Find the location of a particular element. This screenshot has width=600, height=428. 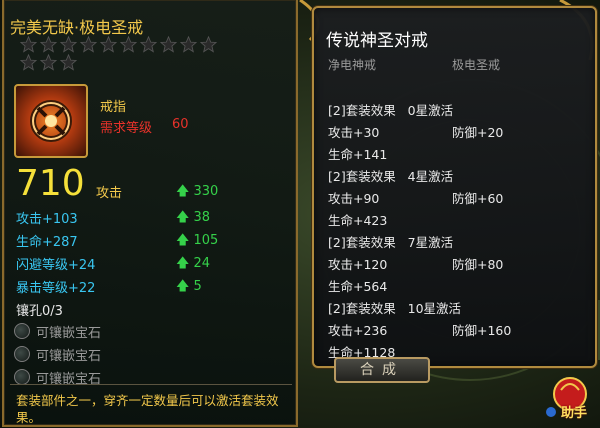

level-requirement-label: 需求等级 is located at coordinates (126, 128).